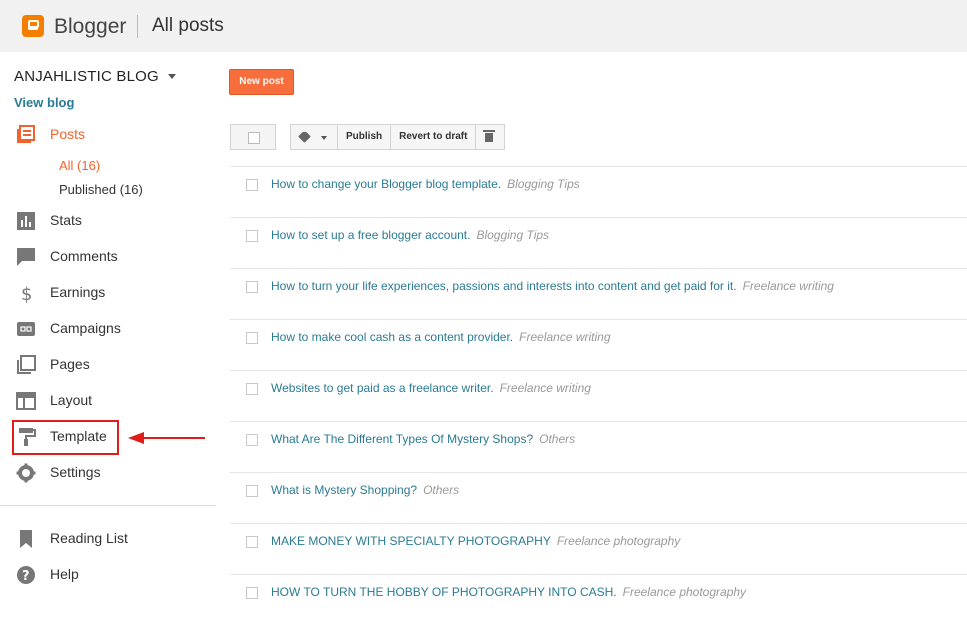 The width and height of the screenshot is (967, 625). What do you see at coordinates (64, 574) in the screenshot?
I see `sidebar-item-label: Help` at bounding box center [64, 574].